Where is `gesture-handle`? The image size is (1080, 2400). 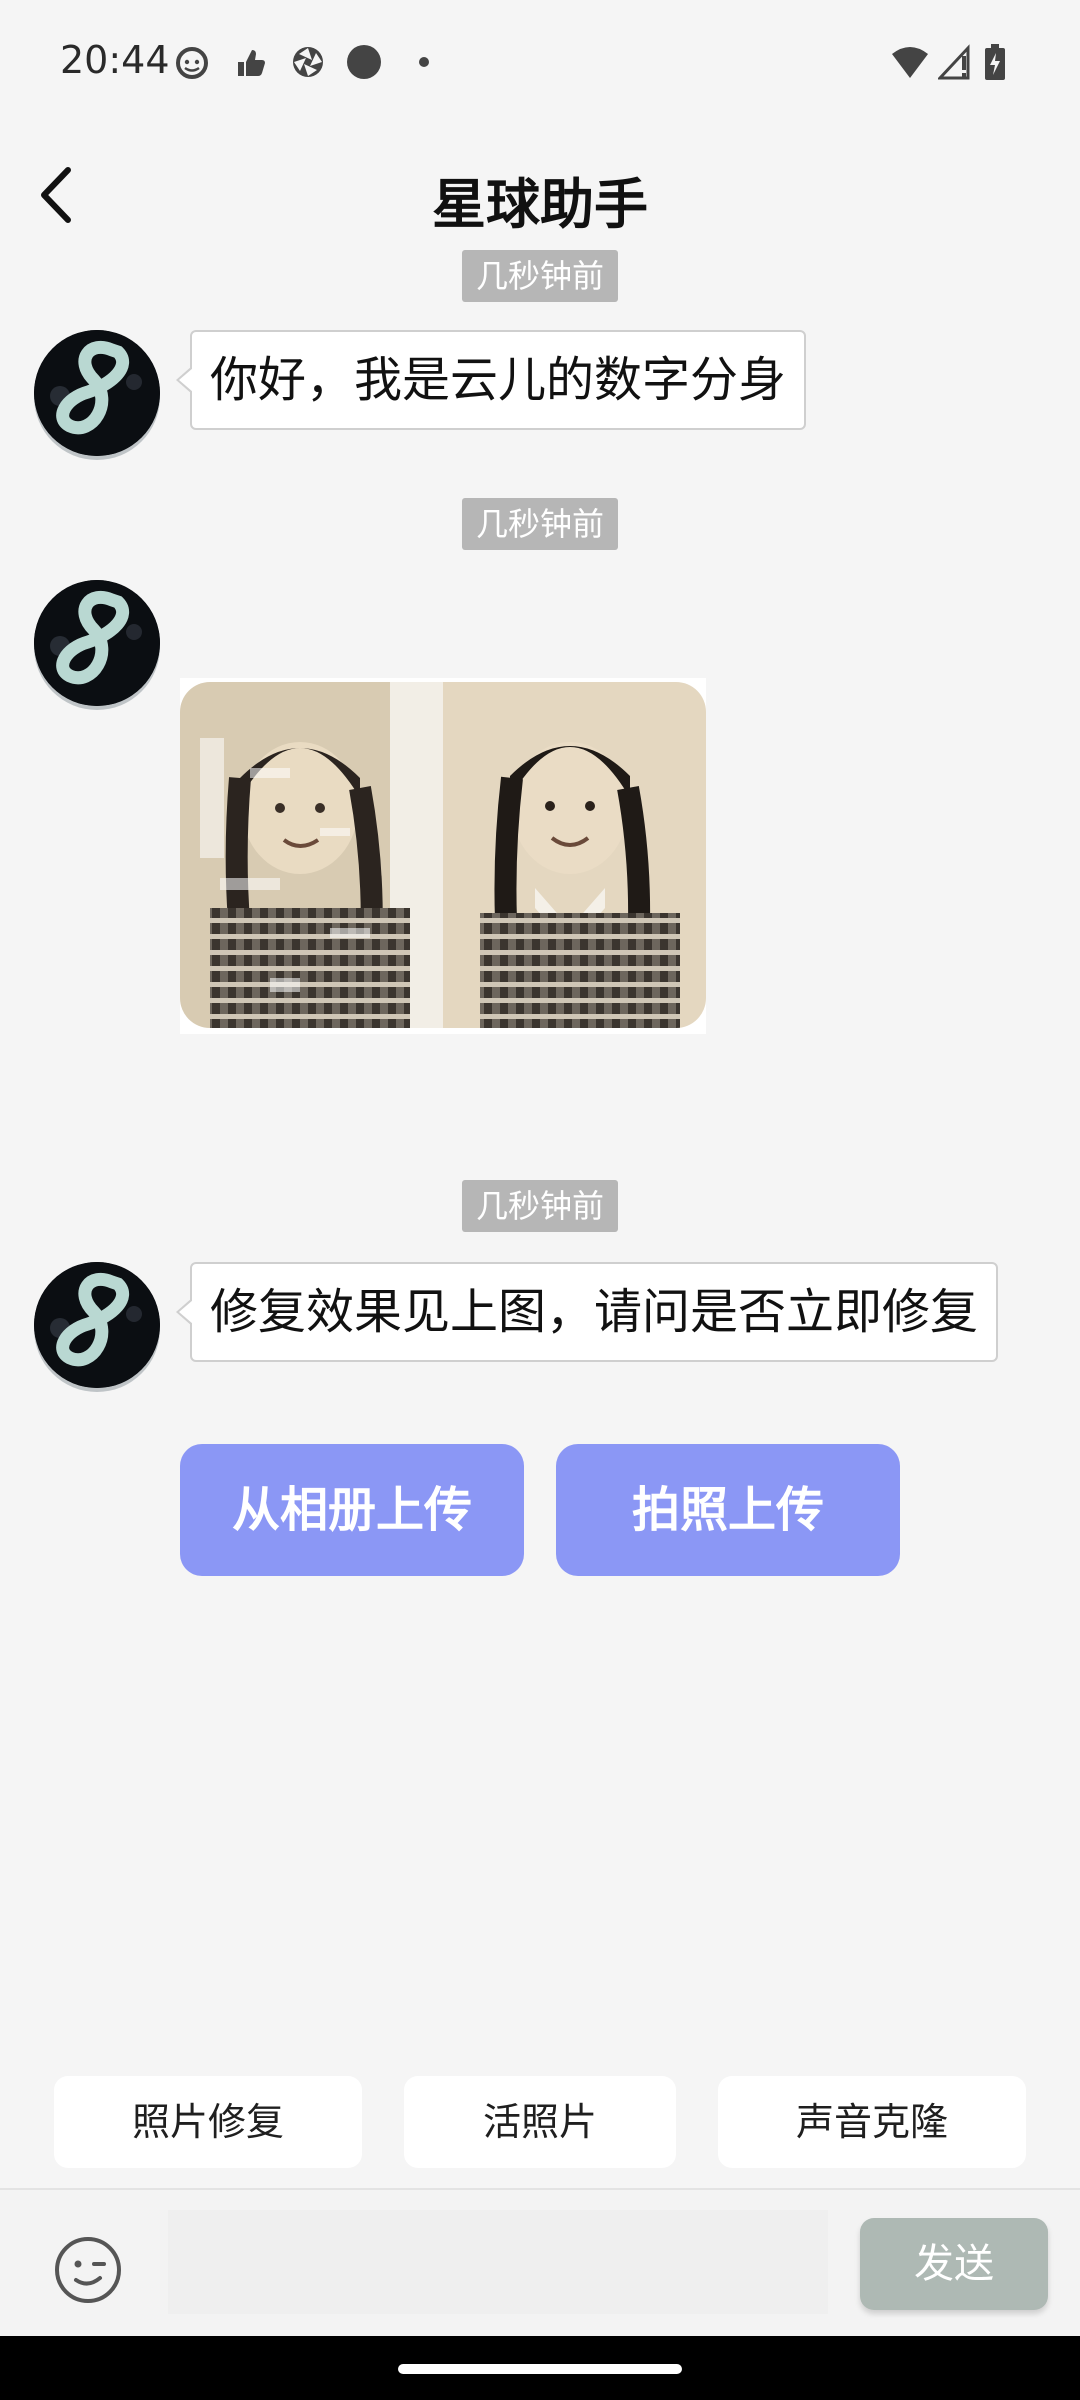 gesture-handle is located at coordinates (540, 2369).